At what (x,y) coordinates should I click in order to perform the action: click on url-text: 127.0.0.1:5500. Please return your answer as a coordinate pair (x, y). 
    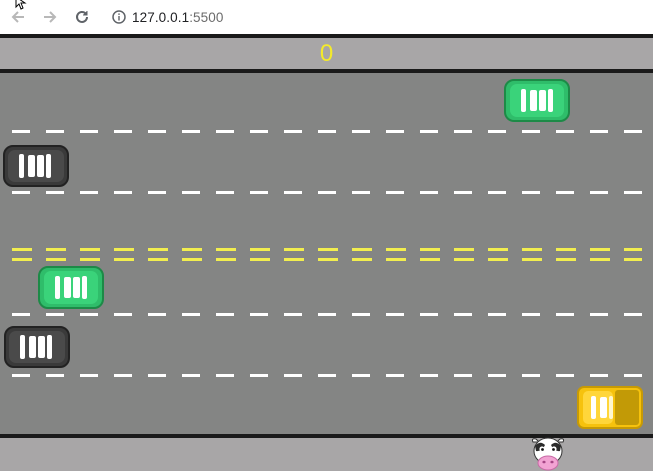
    Looking at the image, I should click on (178, 17).